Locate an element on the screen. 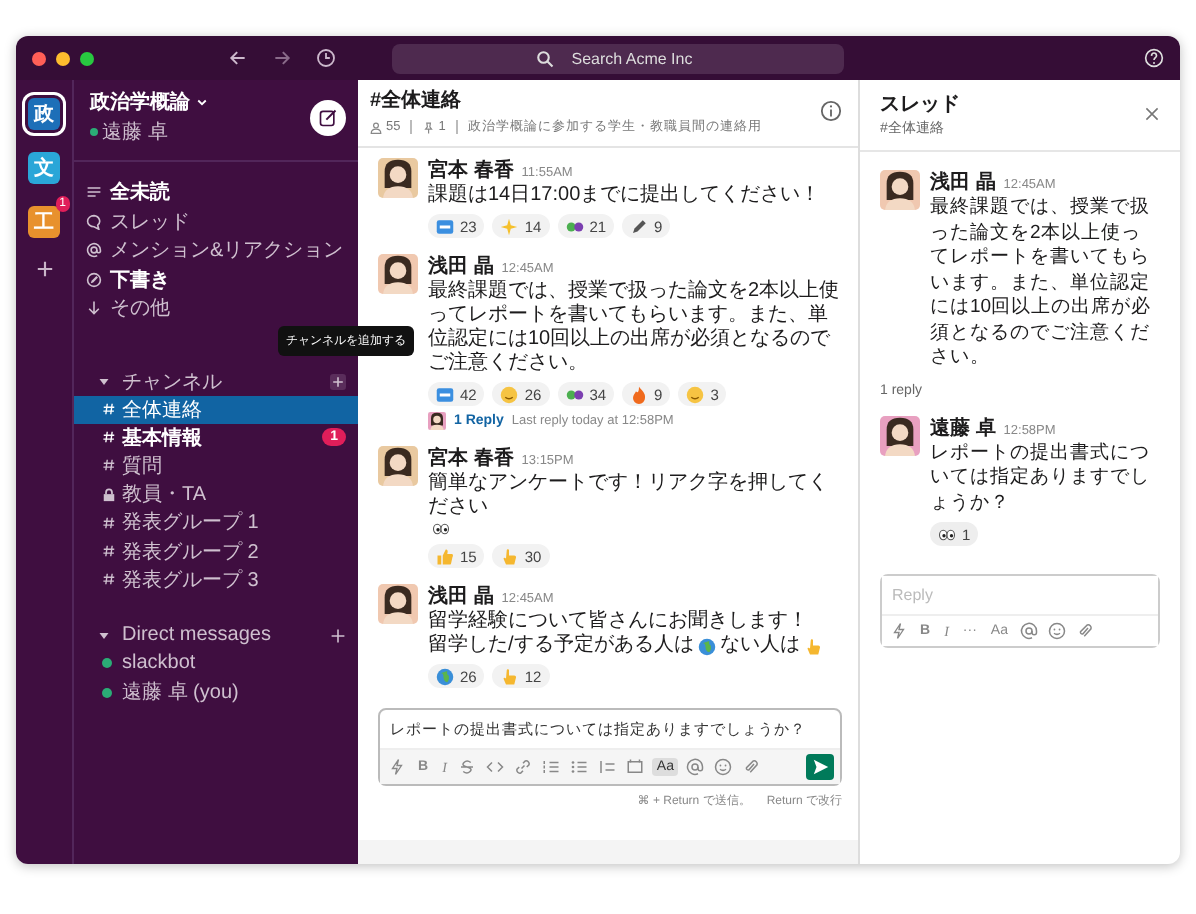  search-icon is located at coordinates (545, 58).